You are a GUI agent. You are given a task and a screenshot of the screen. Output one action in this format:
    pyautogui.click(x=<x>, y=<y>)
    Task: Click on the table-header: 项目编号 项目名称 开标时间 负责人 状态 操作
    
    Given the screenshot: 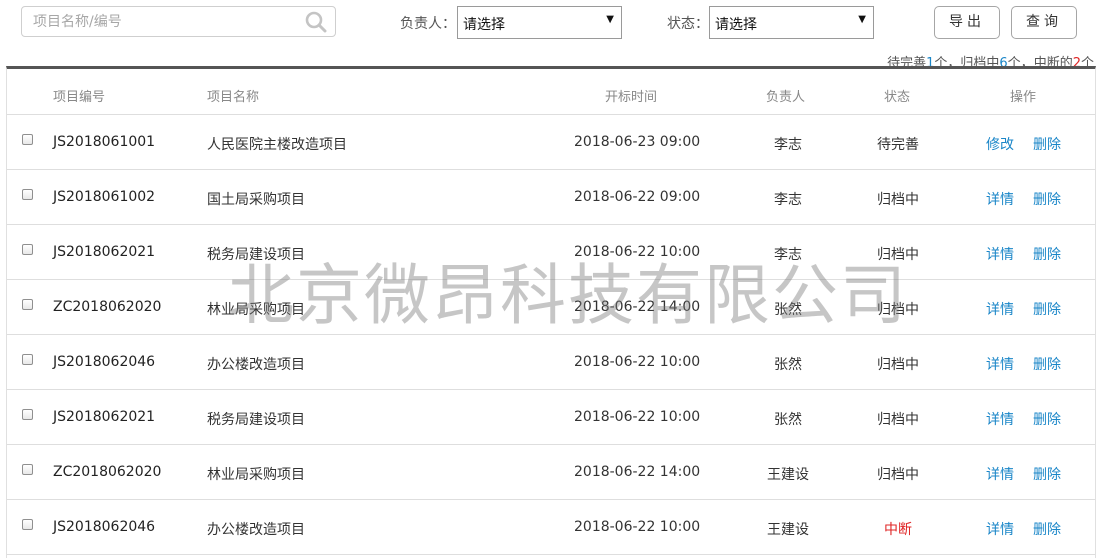 What is the action you would take?
    pyautogui.click(x=551, y=92)
    